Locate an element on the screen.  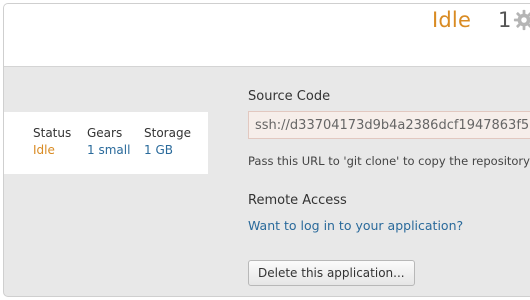
status-value: Idle is located at coordinates (44, 150).